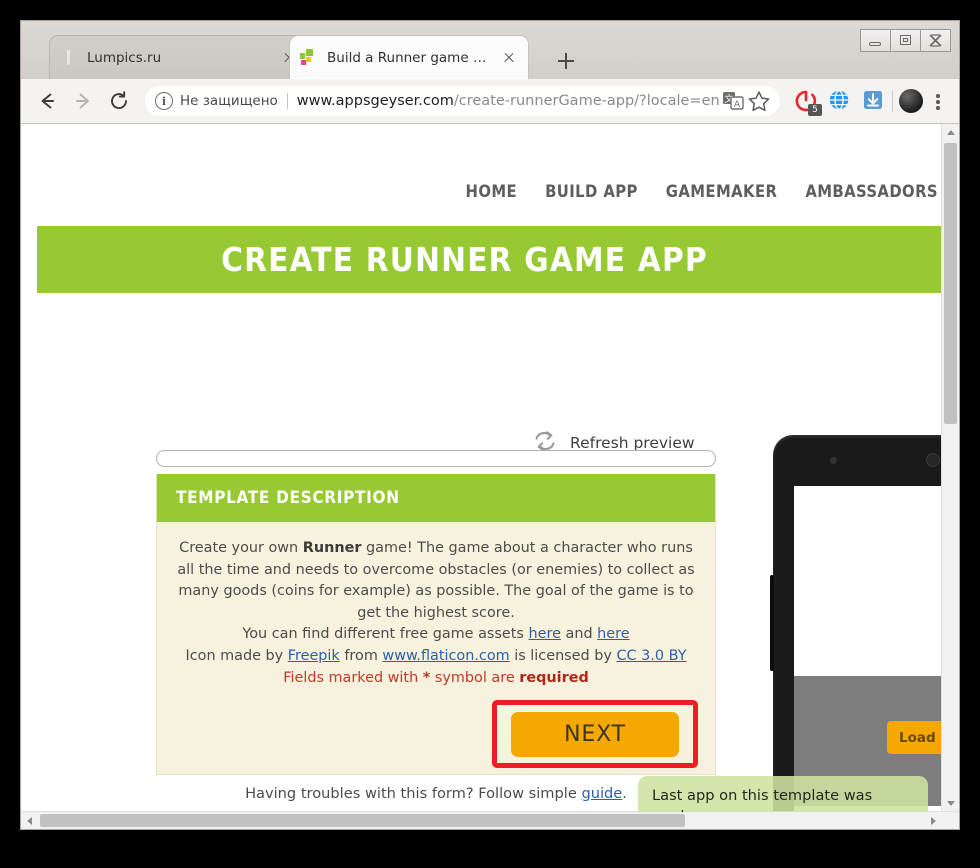  Describe the element at coordinates (722, 191) in the screenshot. I see `nav-item-gamemaker: GAMEMAKER` at that location.